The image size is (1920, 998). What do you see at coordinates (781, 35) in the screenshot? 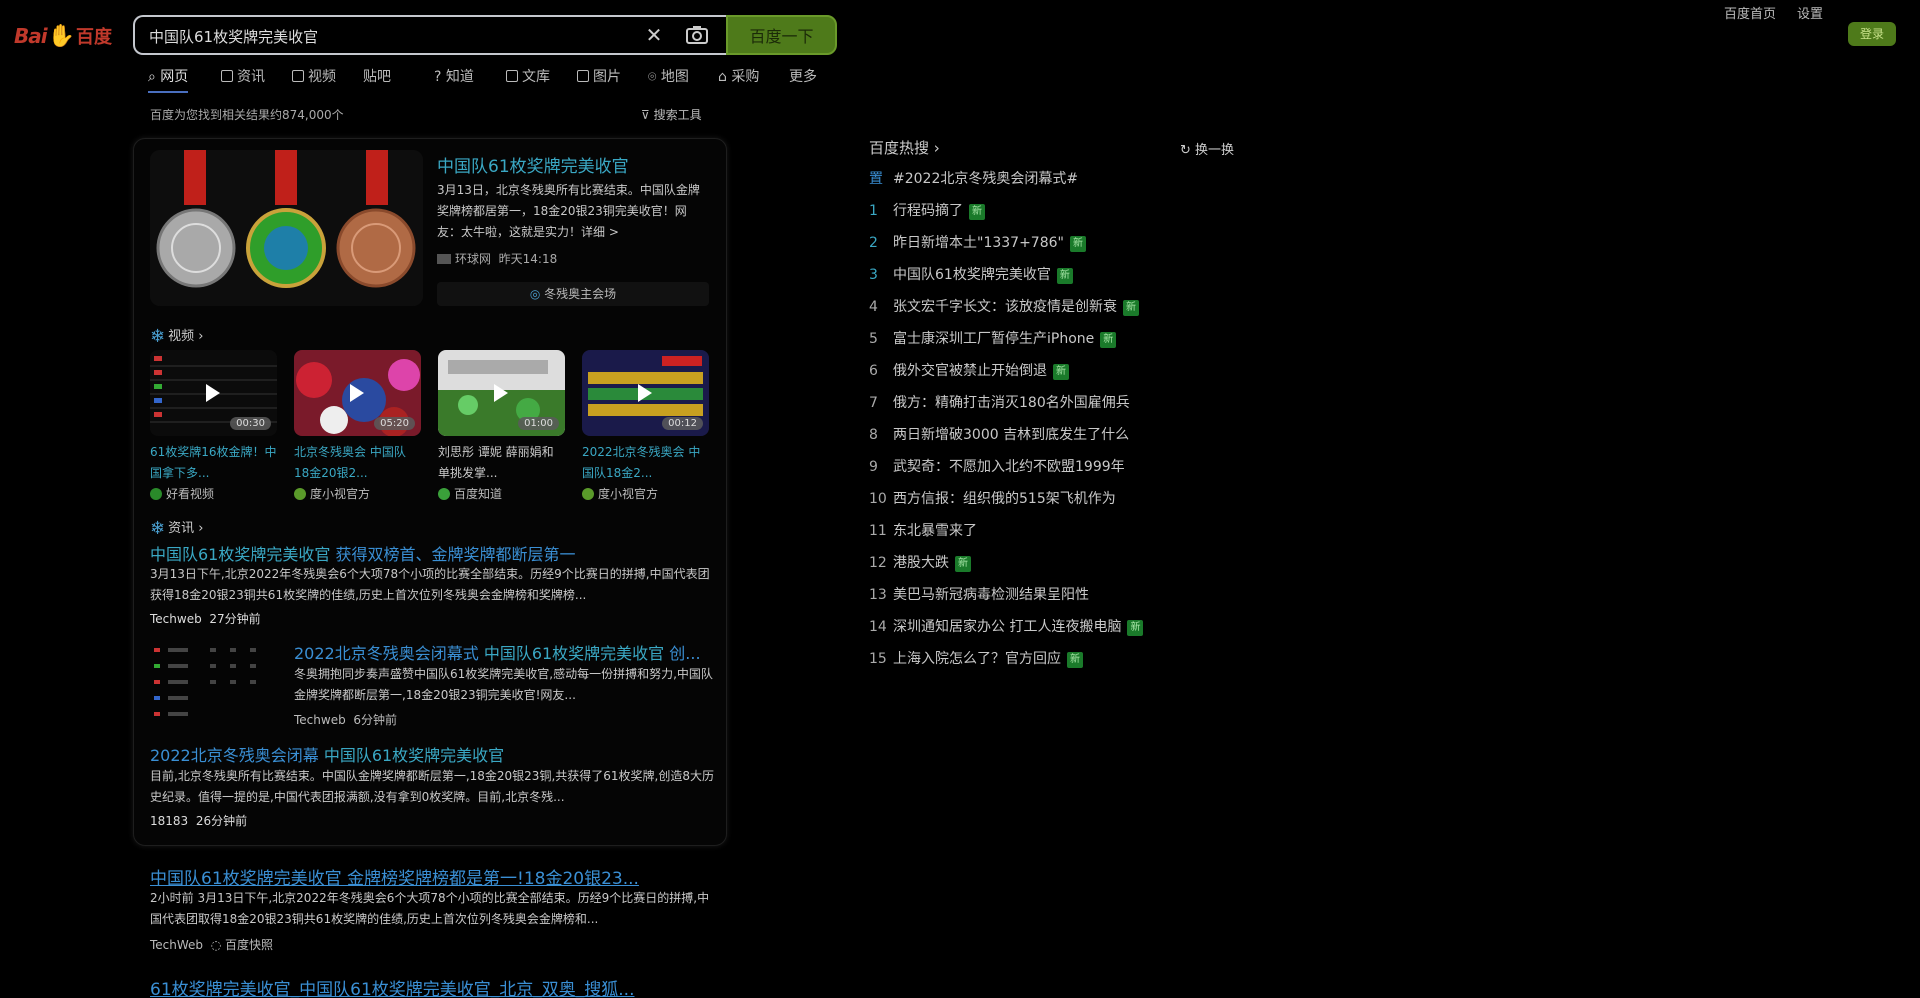
I see `search-button: 百度一下` at bounding box center [781, 35].